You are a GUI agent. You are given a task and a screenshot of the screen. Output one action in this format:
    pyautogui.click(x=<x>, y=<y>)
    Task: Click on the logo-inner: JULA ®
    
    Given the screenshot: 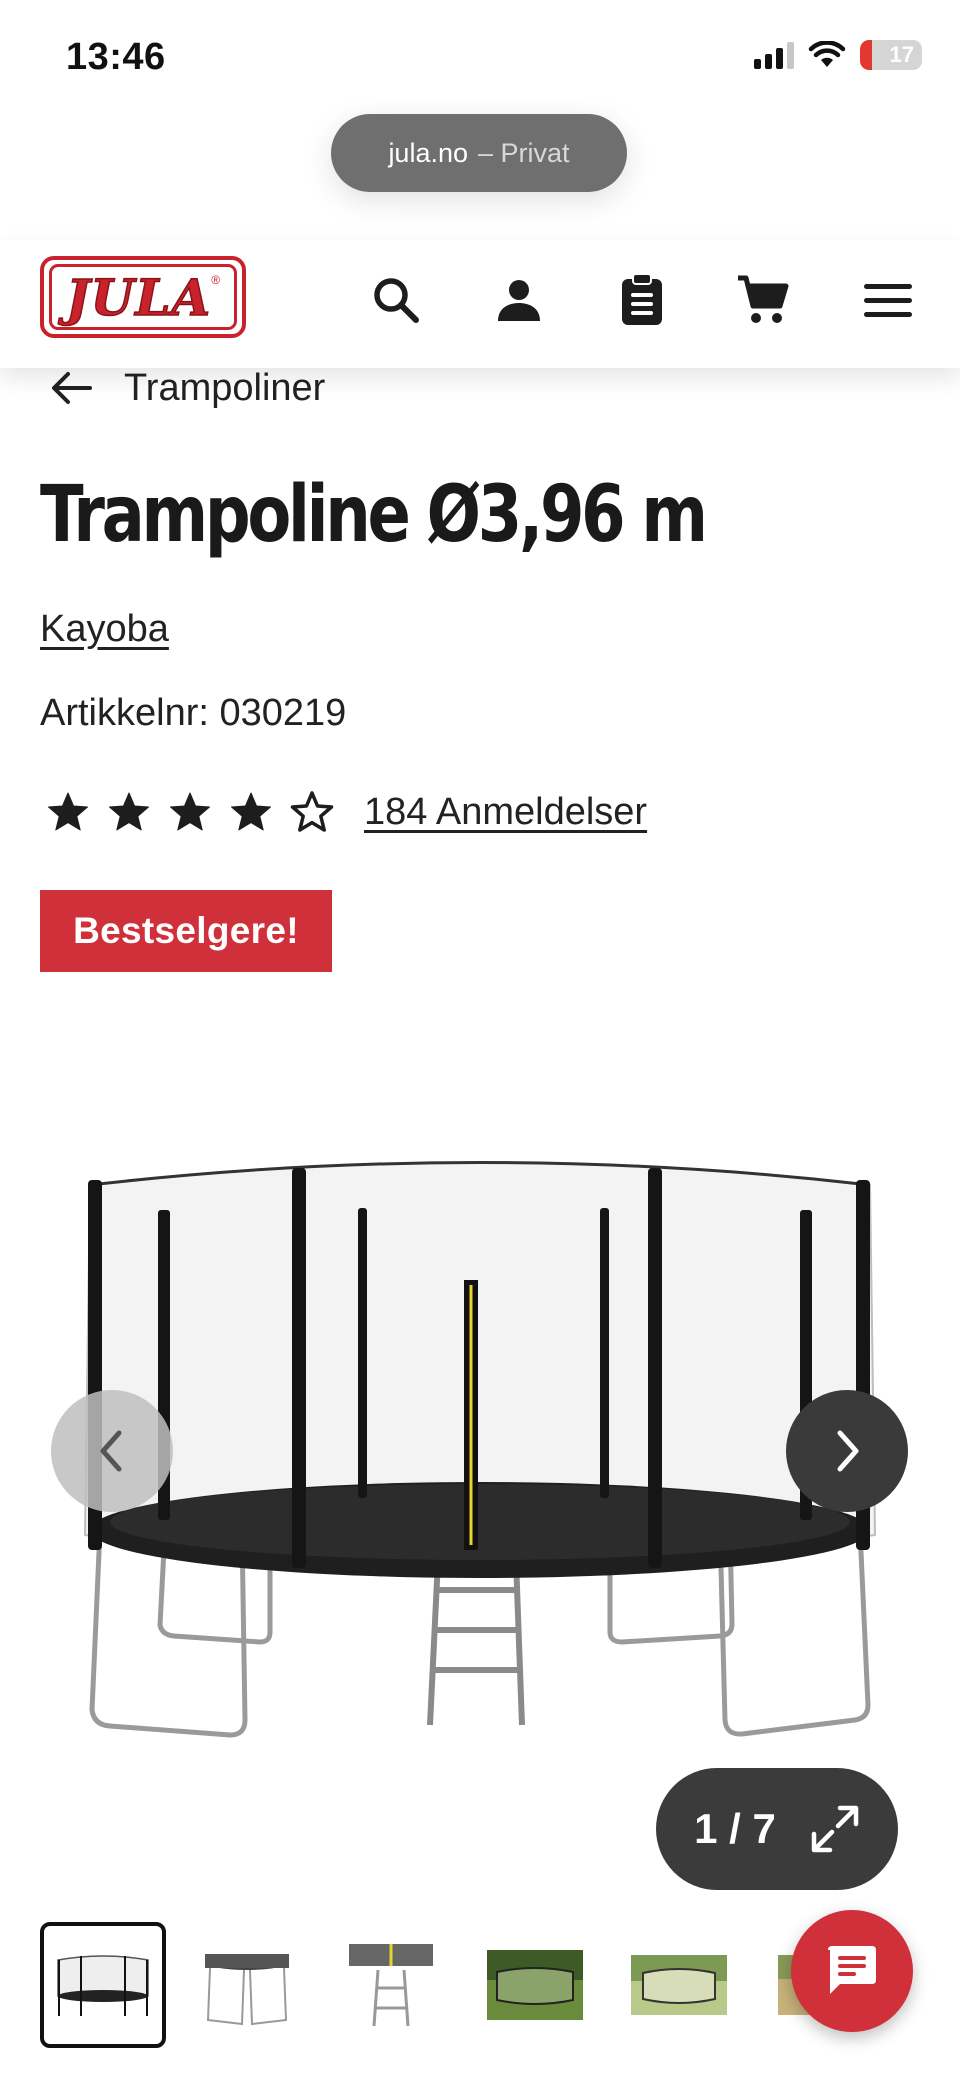 What is the action you would take?
    pyautogui.click(x=143, y=297)
    